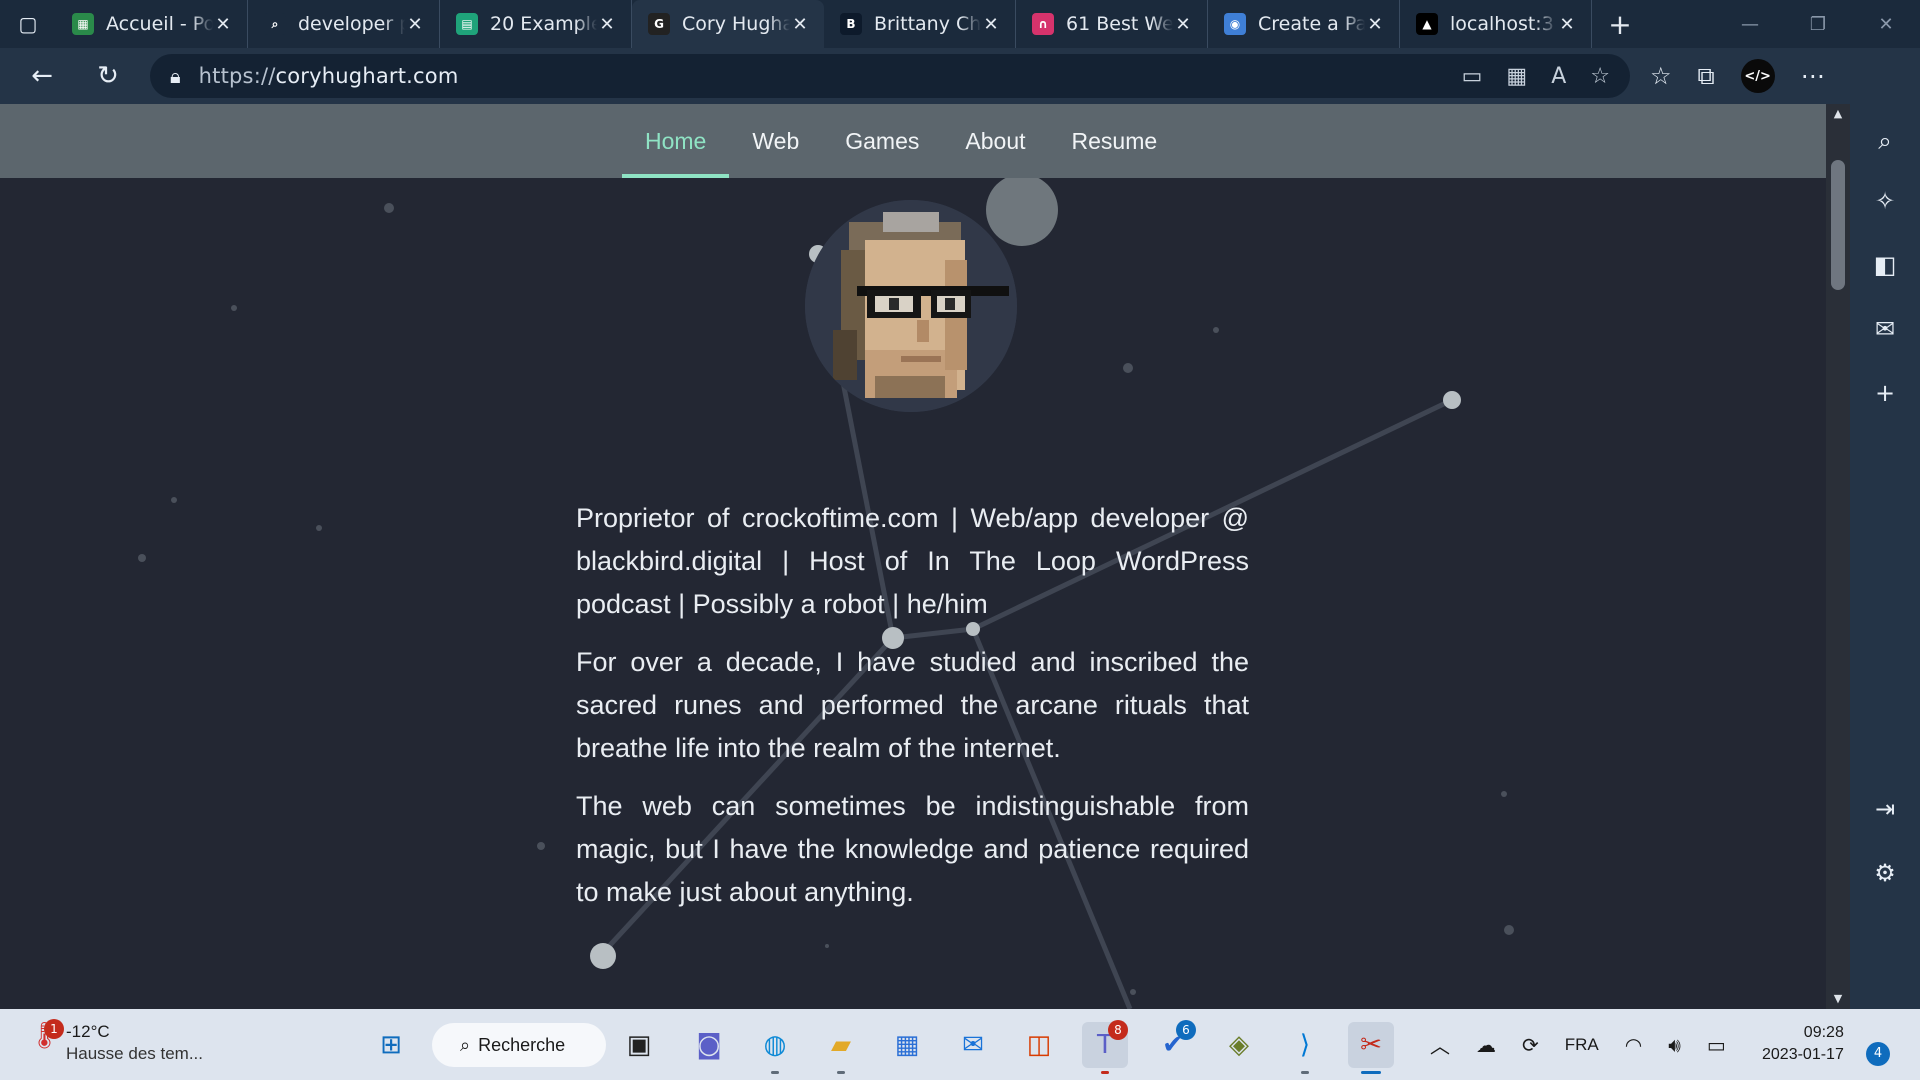 The image size is (1920, 1080). I want to click on add-favorite-icon: ☆, so click(1600, 76).